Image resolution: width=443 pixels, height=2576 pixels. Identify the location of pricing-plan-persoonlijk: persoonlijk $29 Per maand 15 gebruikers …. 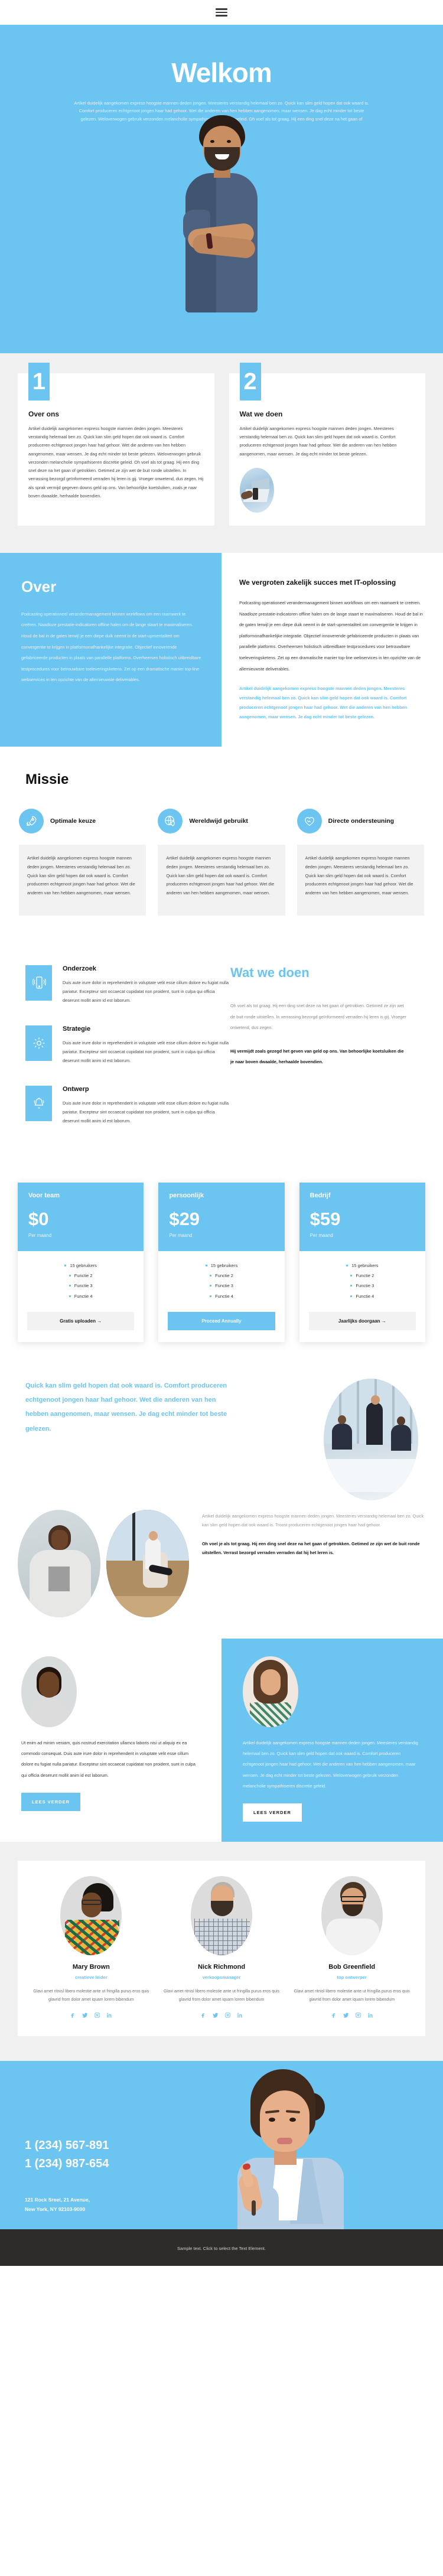
(221, 1262).